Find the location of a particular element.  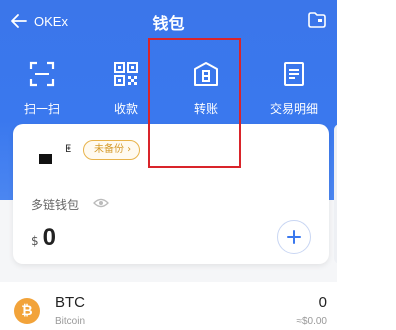

wallet-avatar is located at coordinates (45, 159).